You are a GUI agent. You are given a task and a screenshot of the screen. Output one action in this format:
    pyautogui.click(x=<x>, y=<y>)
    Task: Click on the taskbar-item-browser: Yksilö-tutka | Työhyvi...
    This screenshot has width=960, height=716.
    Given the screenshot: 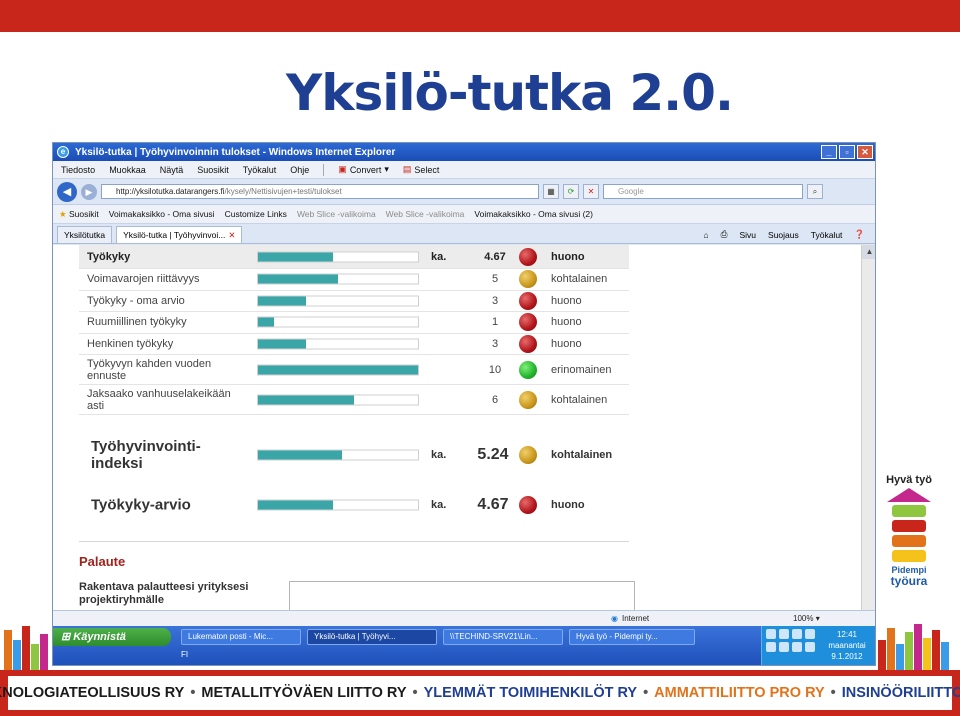 What is the action you would take?
    pyautogui.click(x=372, y=637)
    